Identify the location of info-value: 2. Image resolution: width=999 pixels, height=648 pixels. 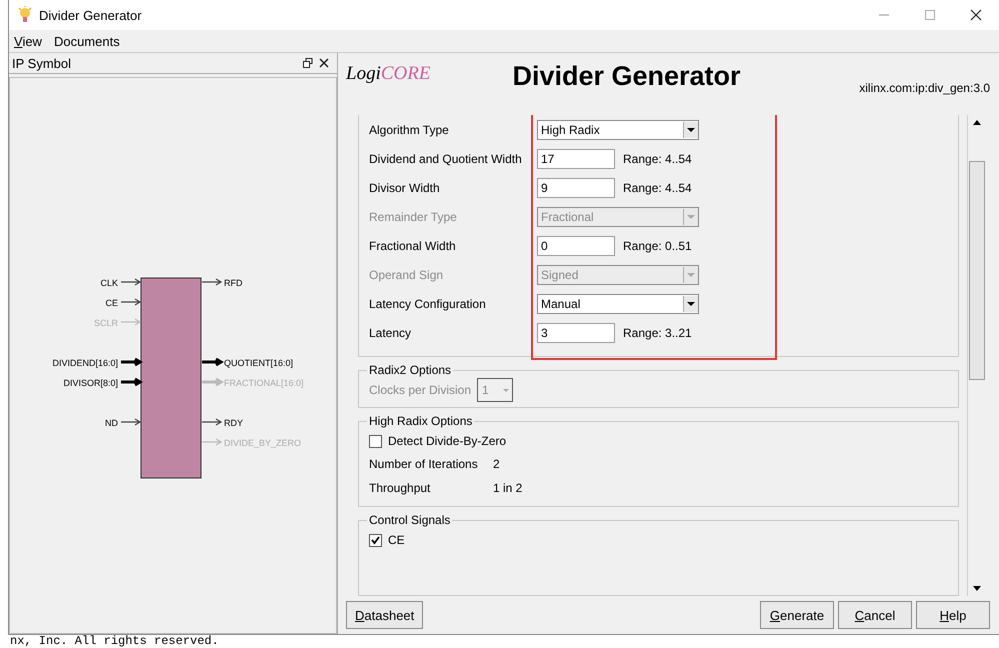
(496, 464).